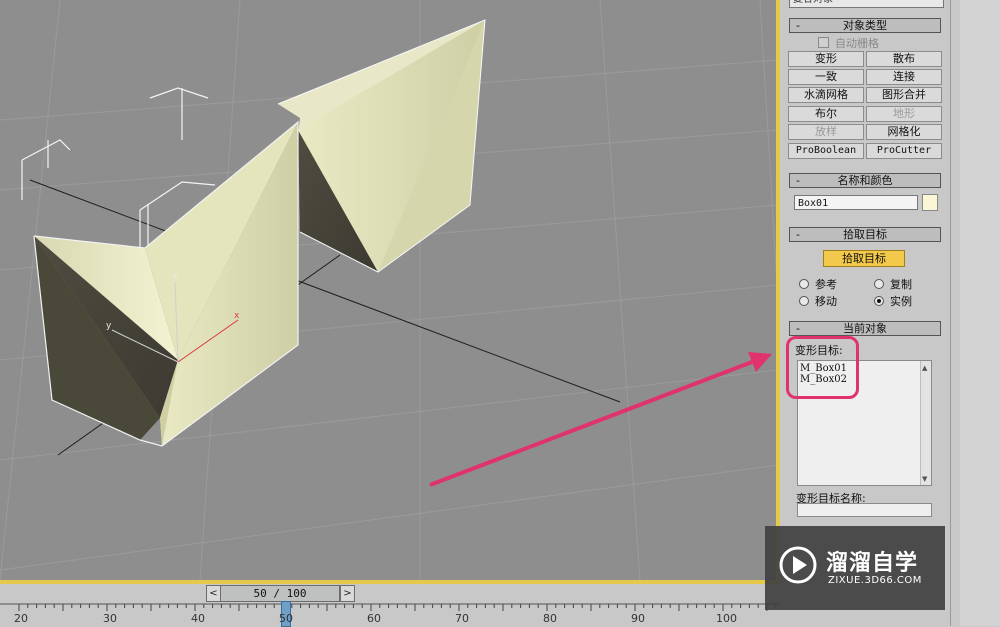 The height and width of the screenshot is (627, 1000). I want to click on rollout-pick-target: - 拾取目标, so click(865, 234).